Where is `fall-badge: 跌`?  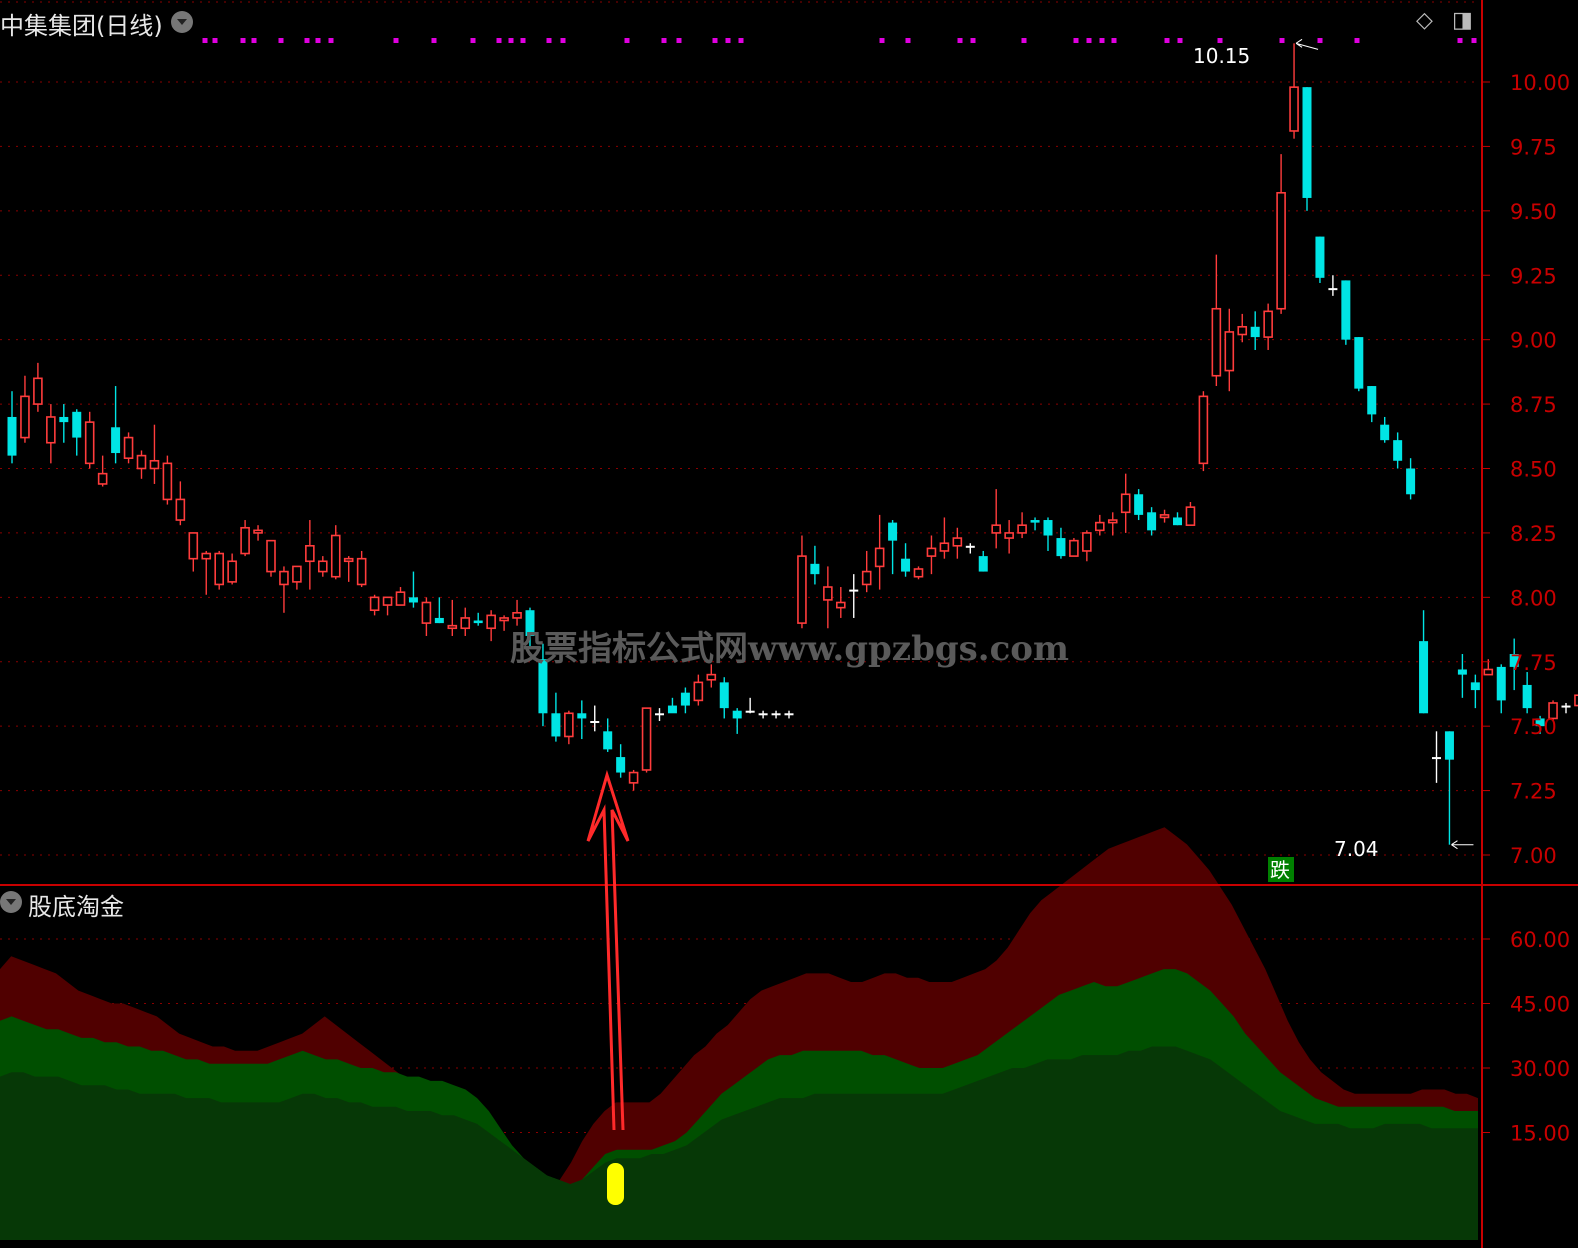 fall-badge: 跌 is located at coordinates (1281, 869).